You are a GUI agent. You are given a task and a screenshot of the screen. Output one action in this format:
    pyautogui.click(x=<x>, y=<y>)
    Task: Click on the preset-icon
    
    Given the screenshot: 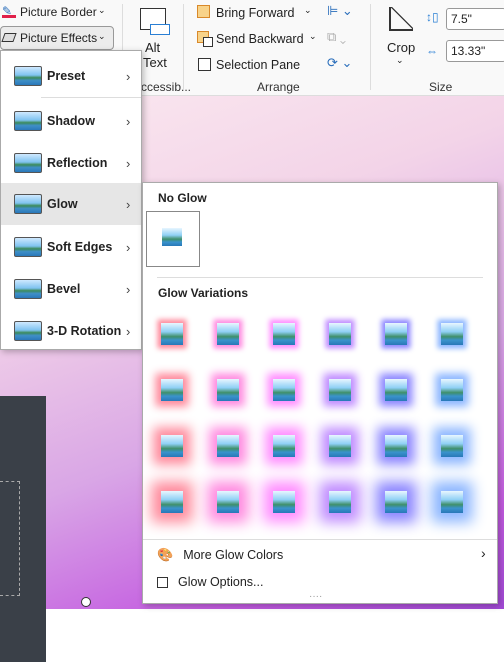 What is the action you would take?
    pyautogui.click(x=28, y=76)
    